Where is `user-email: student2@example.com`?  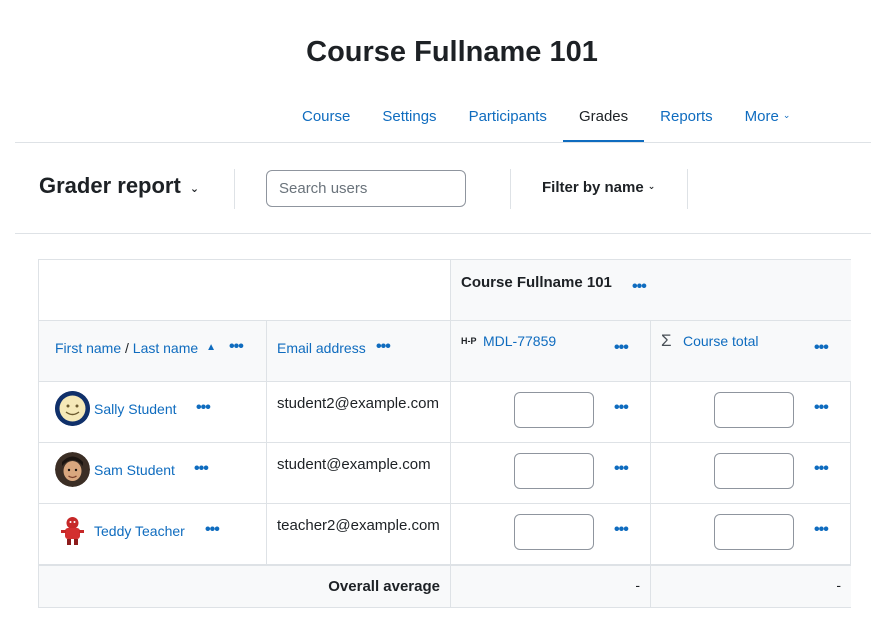
user-email: student2@example.com is located at coordinates (358, 403).